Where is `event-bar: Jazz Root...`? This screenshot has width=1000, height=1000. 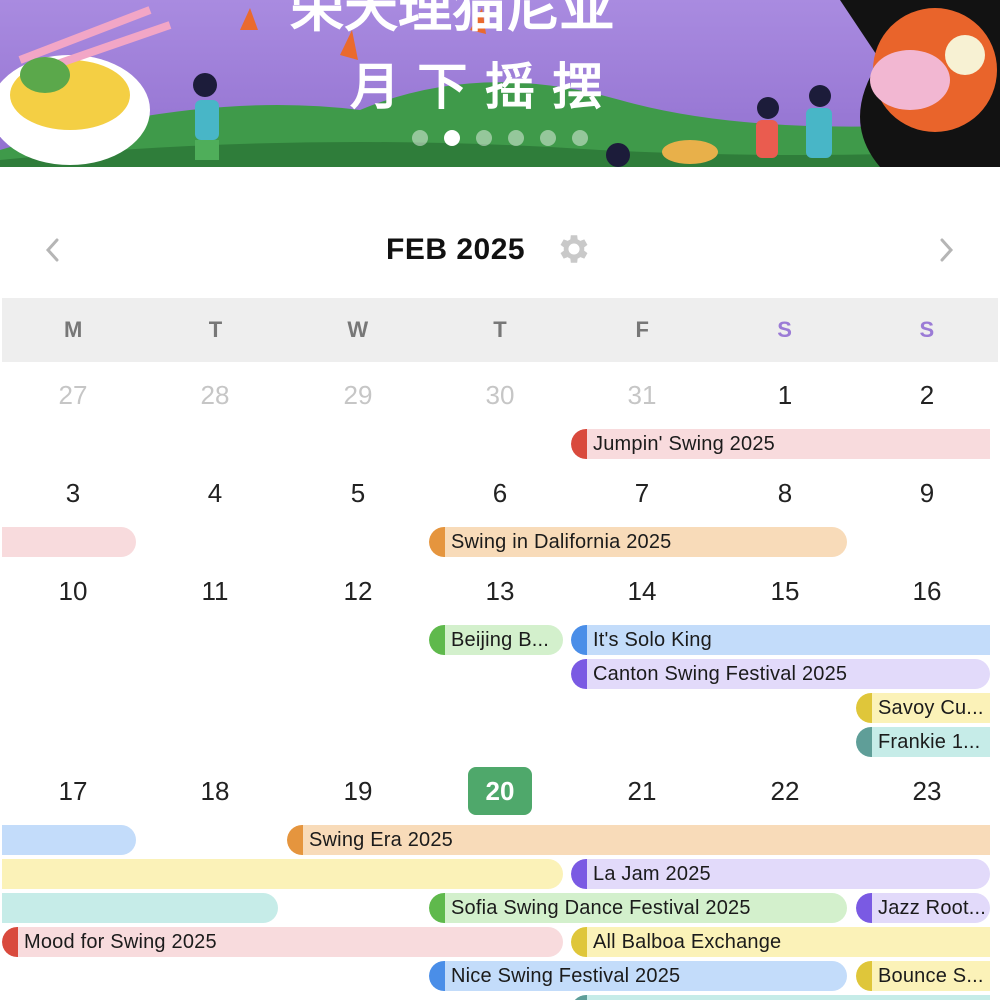
event-bar: Jazz Root... is located at coordinates (923, 908).